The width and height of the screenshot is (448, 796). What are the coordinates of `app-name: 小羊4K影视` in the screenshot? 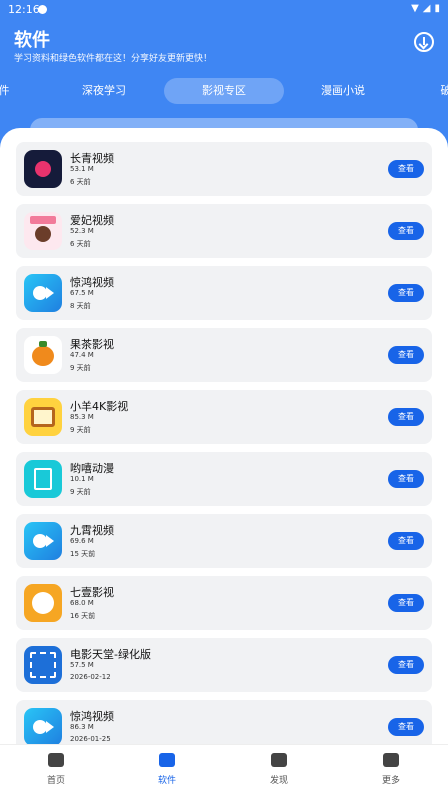 It's located at (99, 406).